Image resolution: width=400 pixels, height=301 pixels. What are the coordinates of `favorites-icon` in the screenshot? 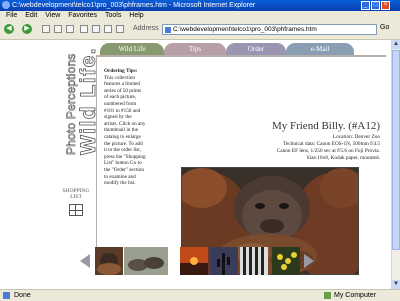 It's located at (96, 29).